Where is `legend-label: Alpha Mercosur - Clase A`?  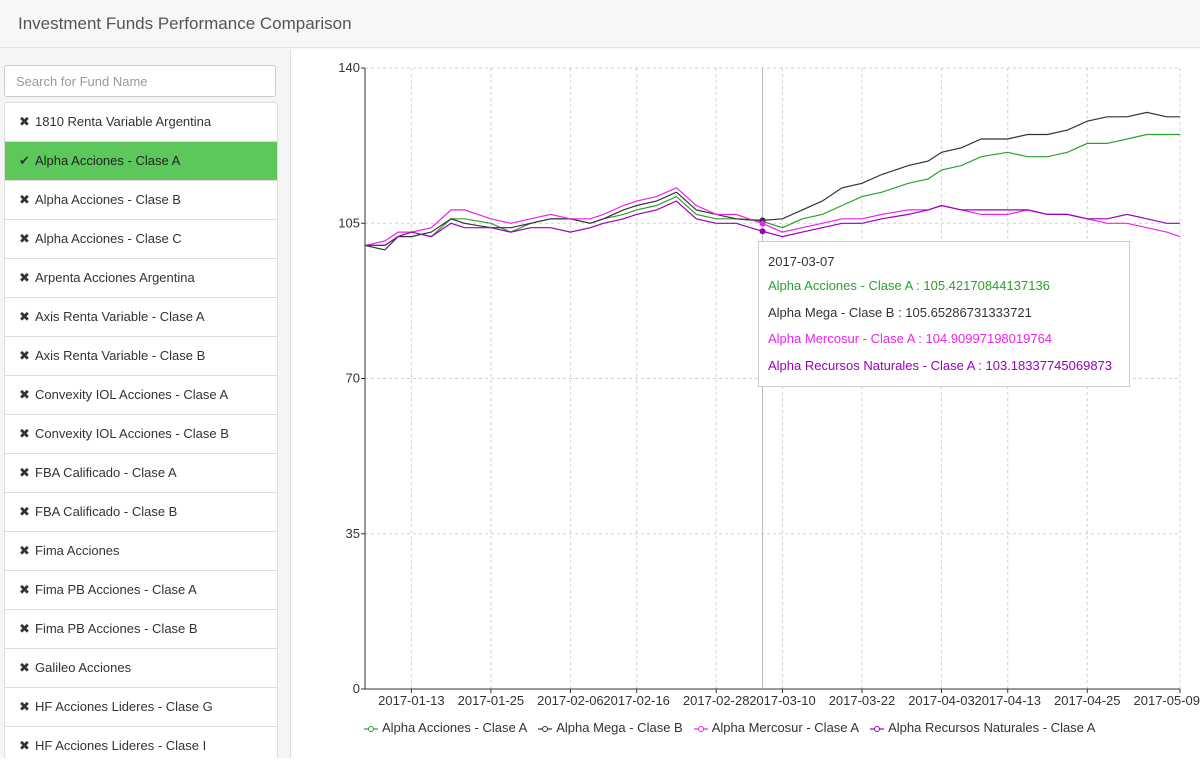
legend-label: Alpha Mercosur - Clase A is located at coordinates (785, 727).